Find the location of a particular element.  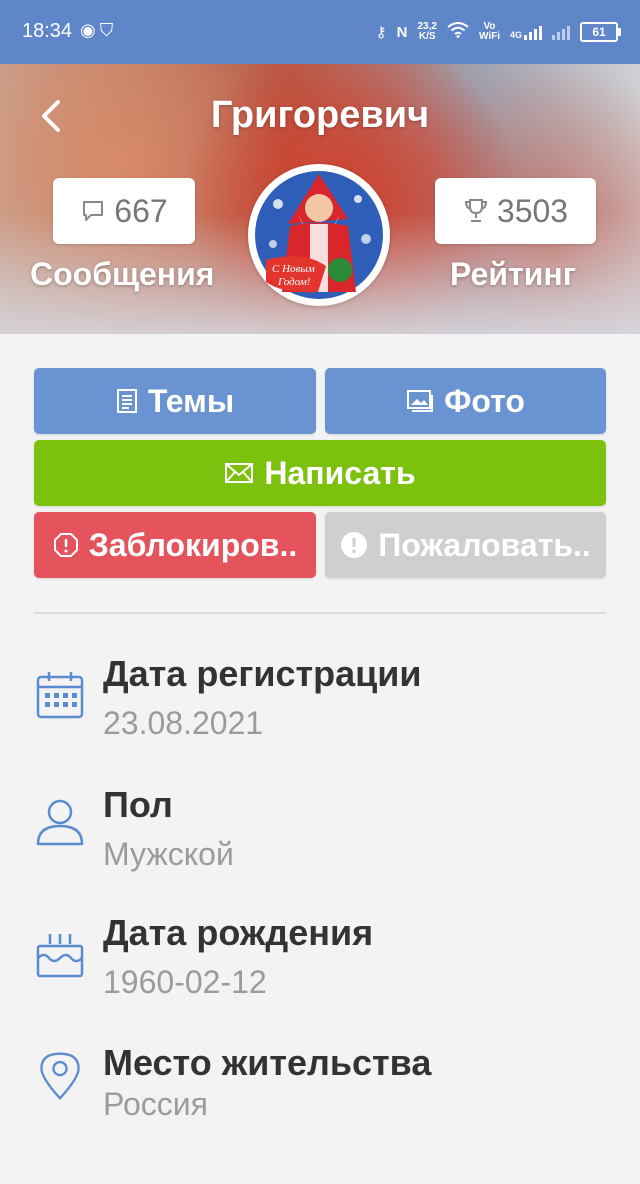

wifi-icon is located at coordinates (458, 32).